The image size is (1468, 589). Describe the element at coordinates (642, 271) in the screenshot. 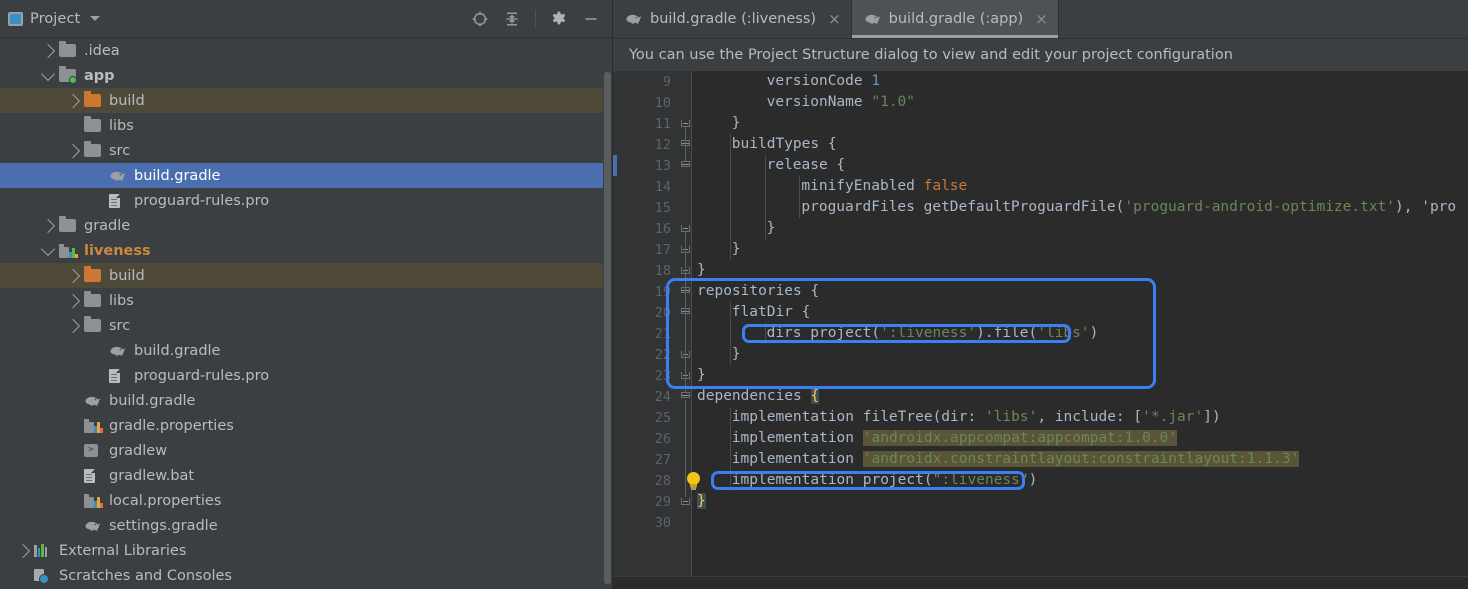

I see `line-number: 18` at that location.